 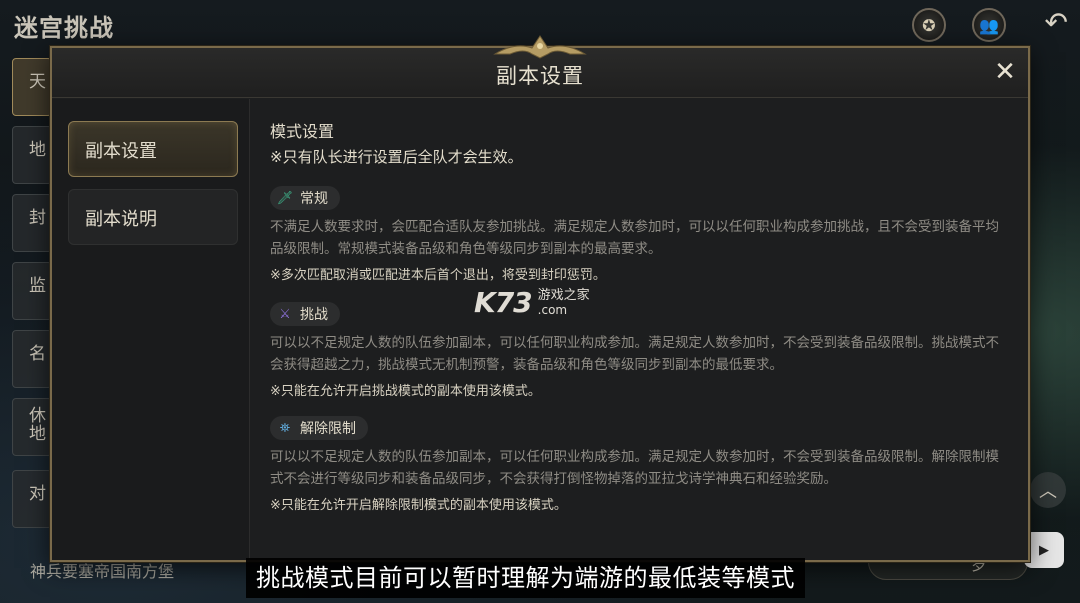 I want to click on watermark-domain: .com, so click(x=552, y=309).